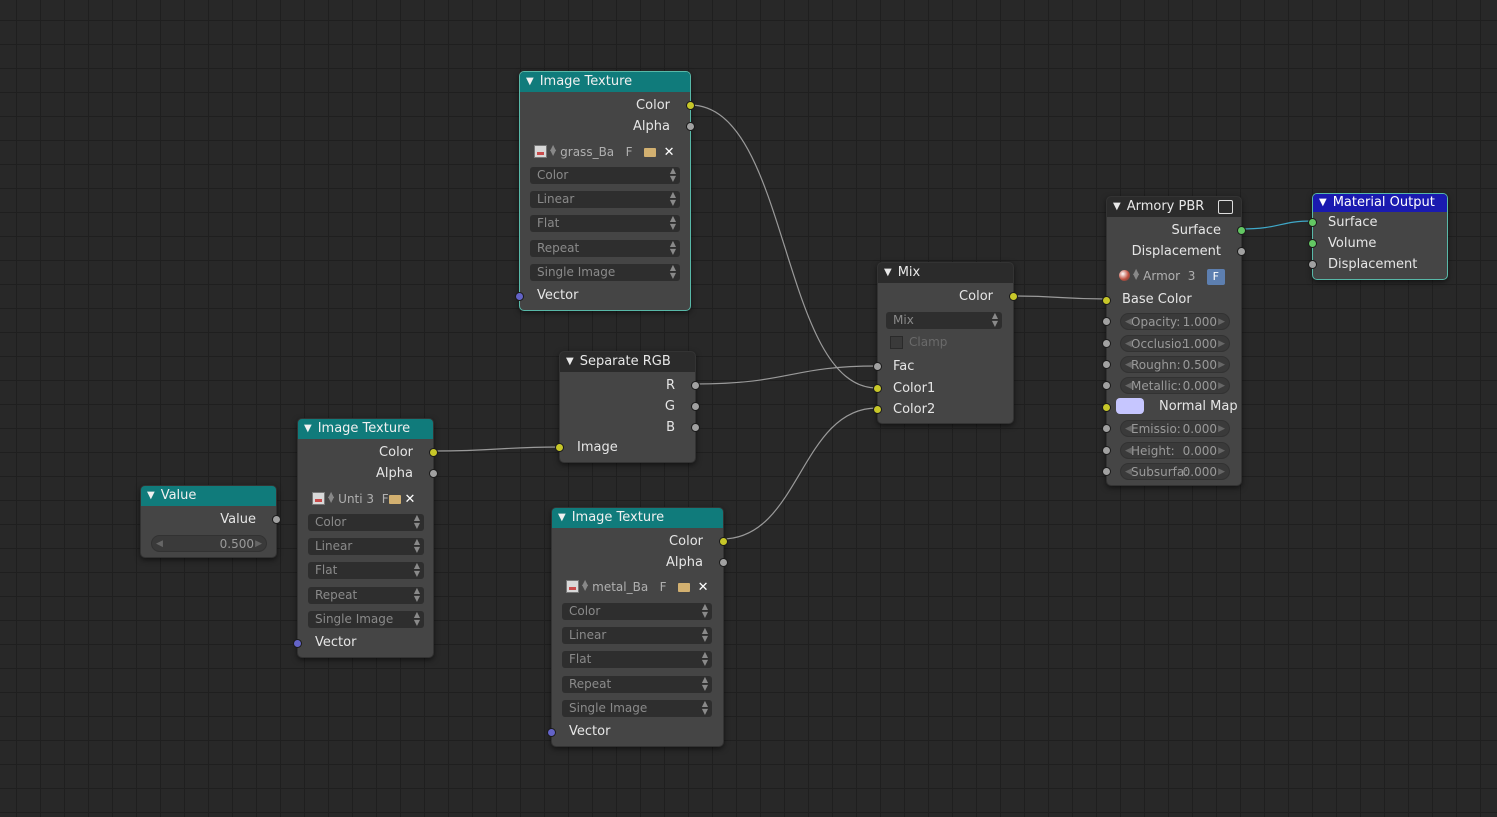  What do you see at coordinates (1175, 364) in the screenshot?
I see `roughness-field: ◀ Roughn: 0.500 ▶` at bounding box center [1175, 364].